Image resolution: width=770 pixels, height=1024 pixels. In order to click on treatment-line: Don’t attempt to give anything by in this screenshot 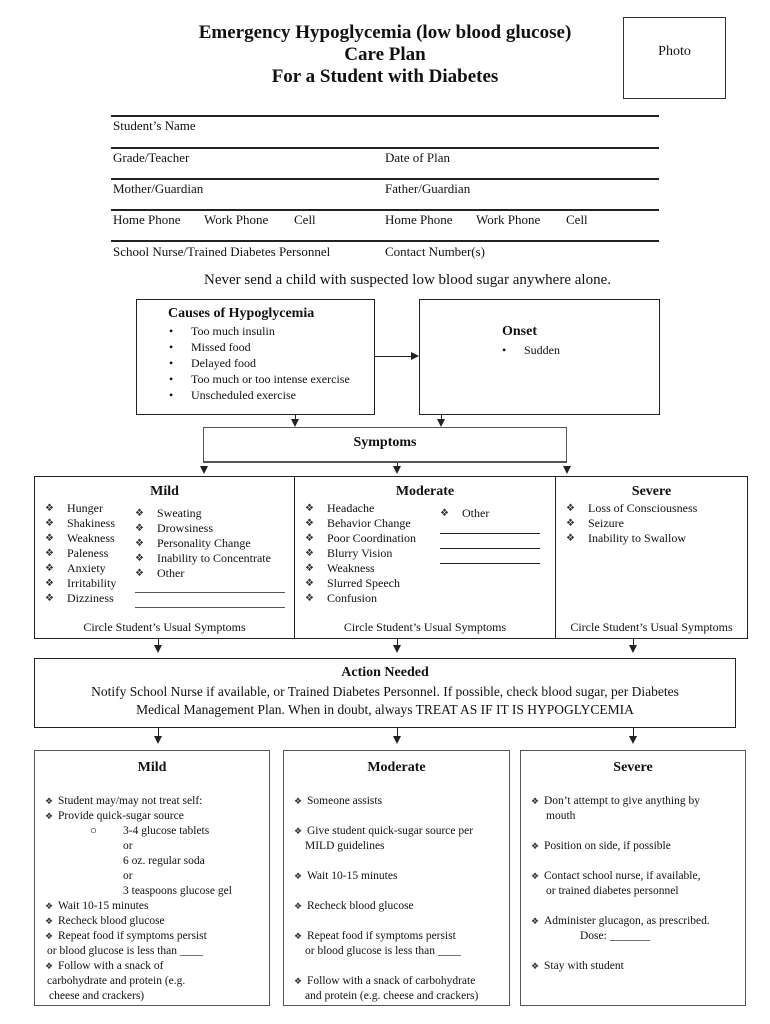, I will do `click(622, 801)`.